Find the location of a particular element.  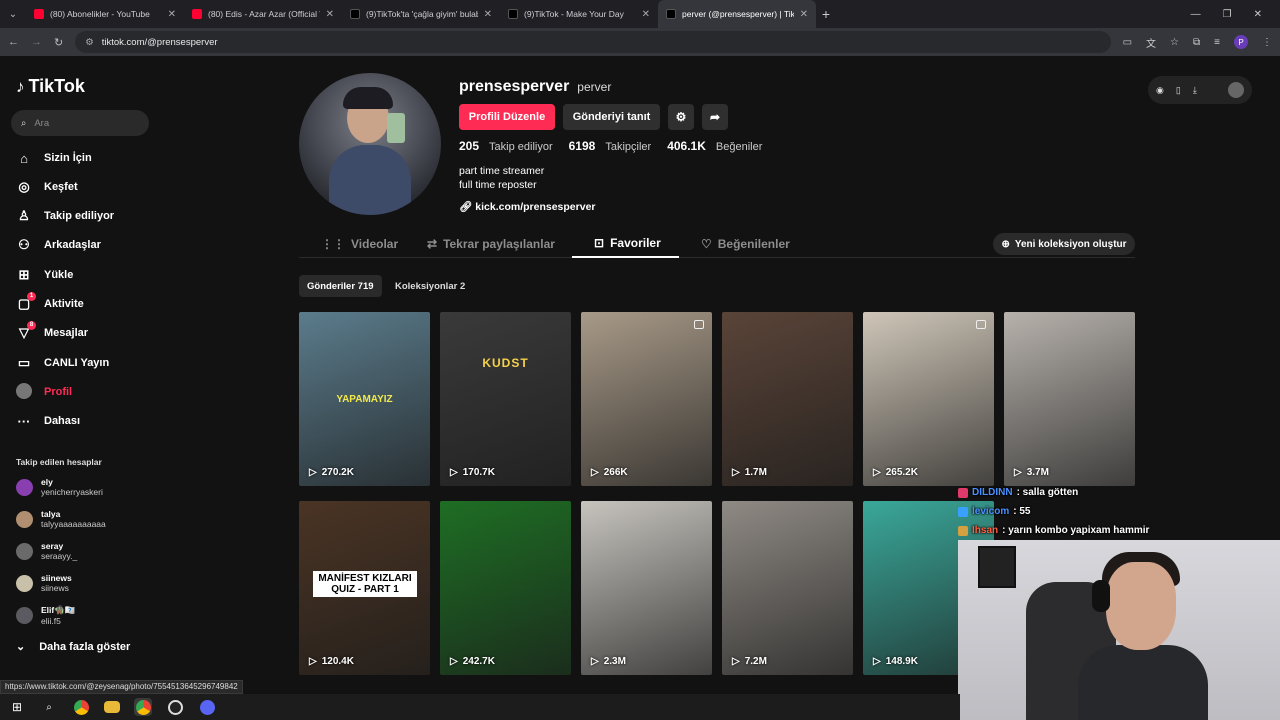

new-collection-button: ⊕ Yeni koleksiyon oluştur is located at coordinates (1064, 244).